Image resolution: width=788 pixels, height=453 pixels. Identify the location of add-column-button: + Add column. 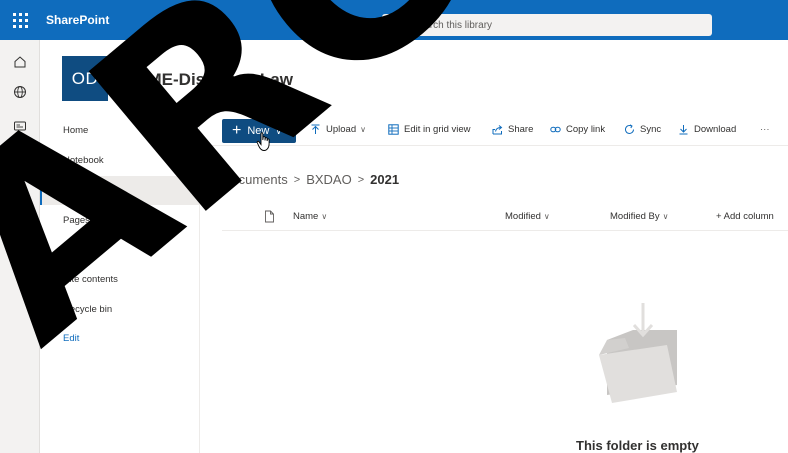
(745, 216).